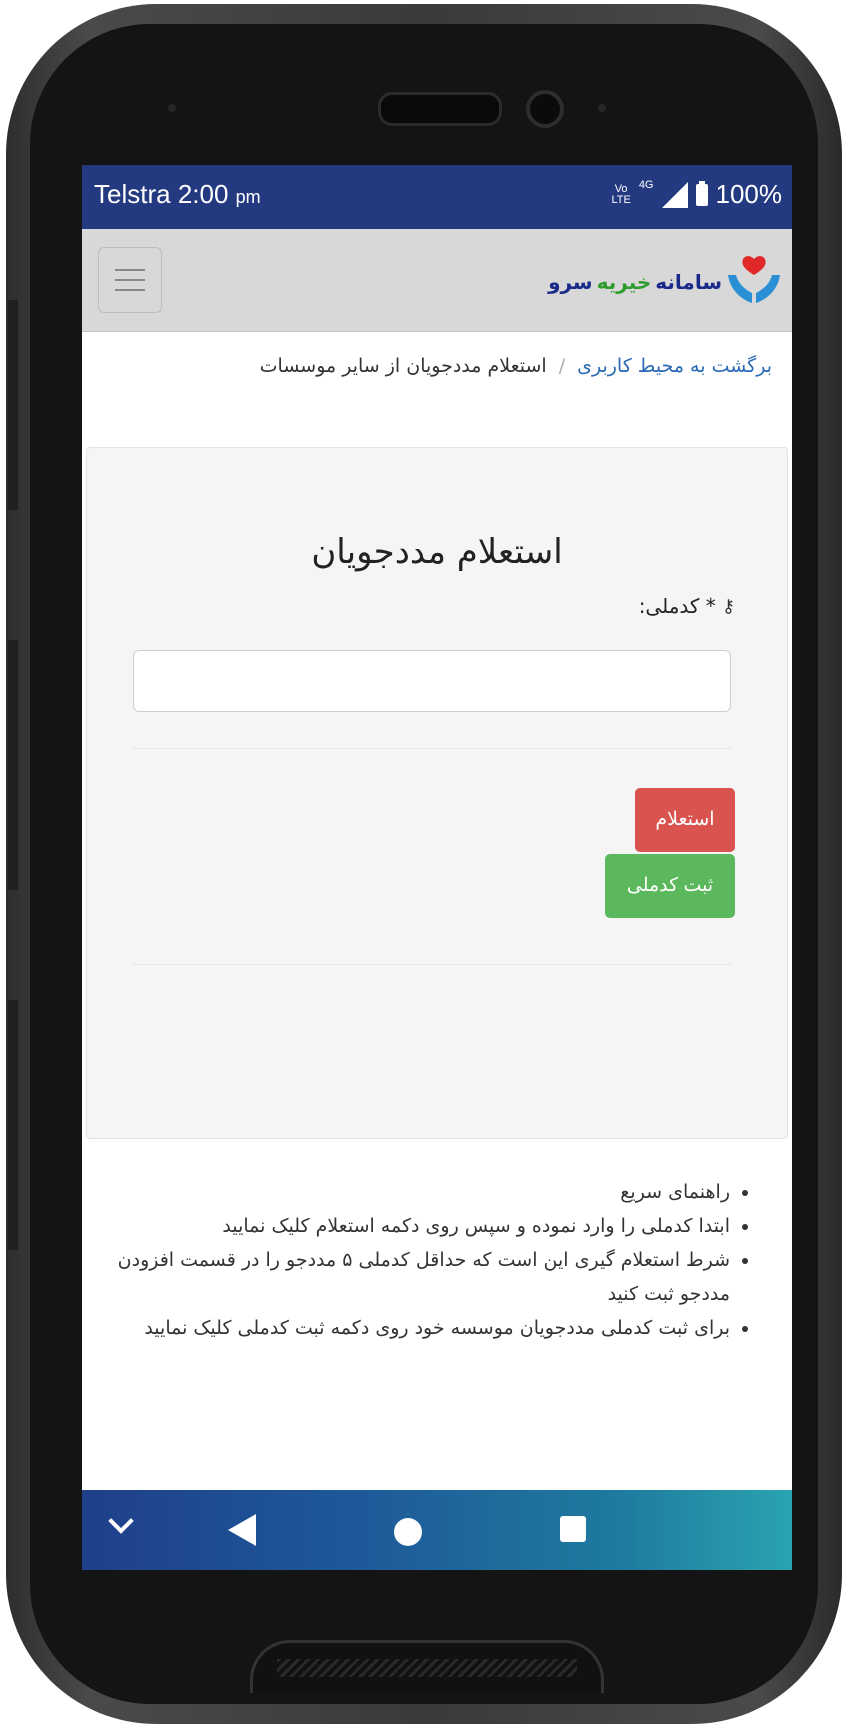 This screenshot has width=848, height=1728. I want to click on page-title: استعلام مددجویان, so click(437, 552).